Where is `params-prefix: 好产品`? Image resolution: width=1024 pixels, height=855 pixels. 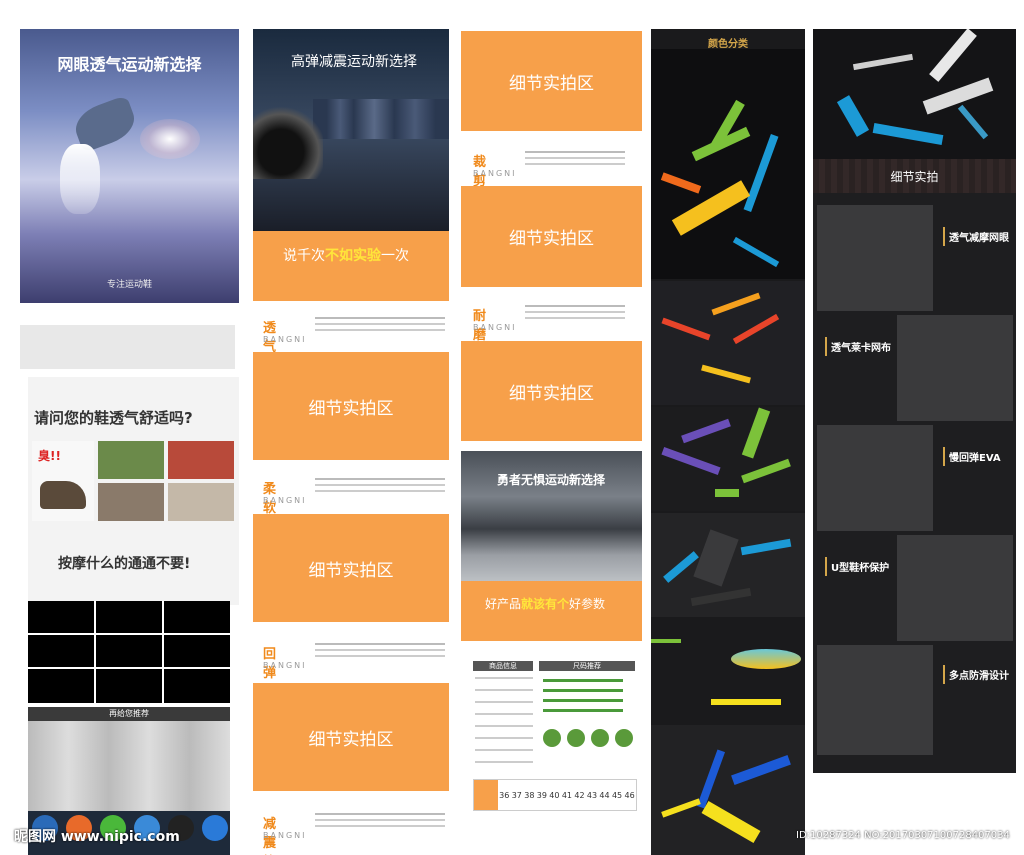
params-prefix: 好产品 is located at coordinates (503, 604).